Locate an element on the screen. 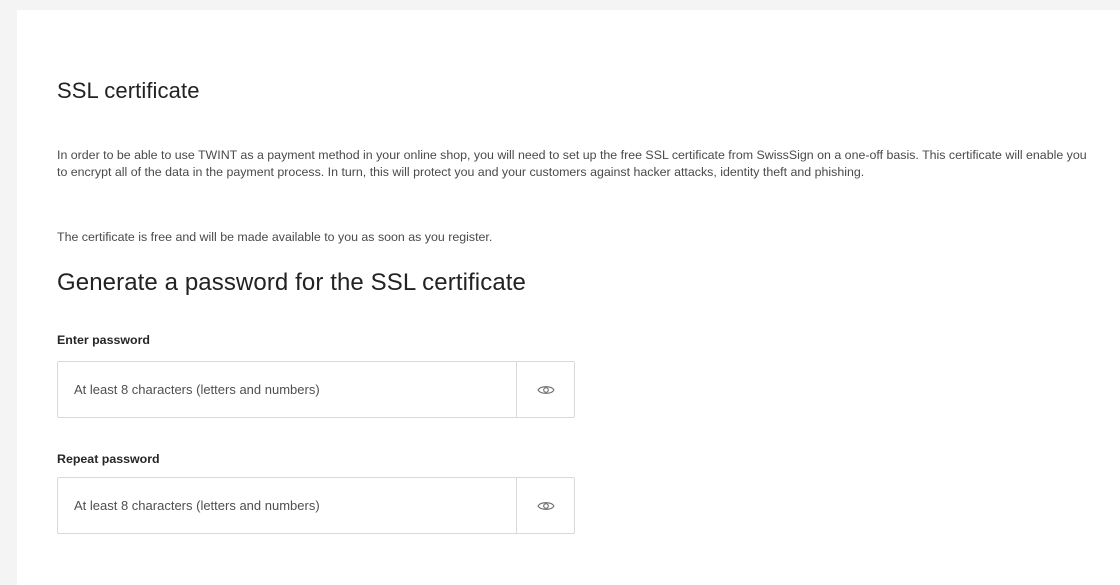 The width and height of the screenshot is (1120, 585). enter-password-label: Enter password is located at coordinates (103, 340).